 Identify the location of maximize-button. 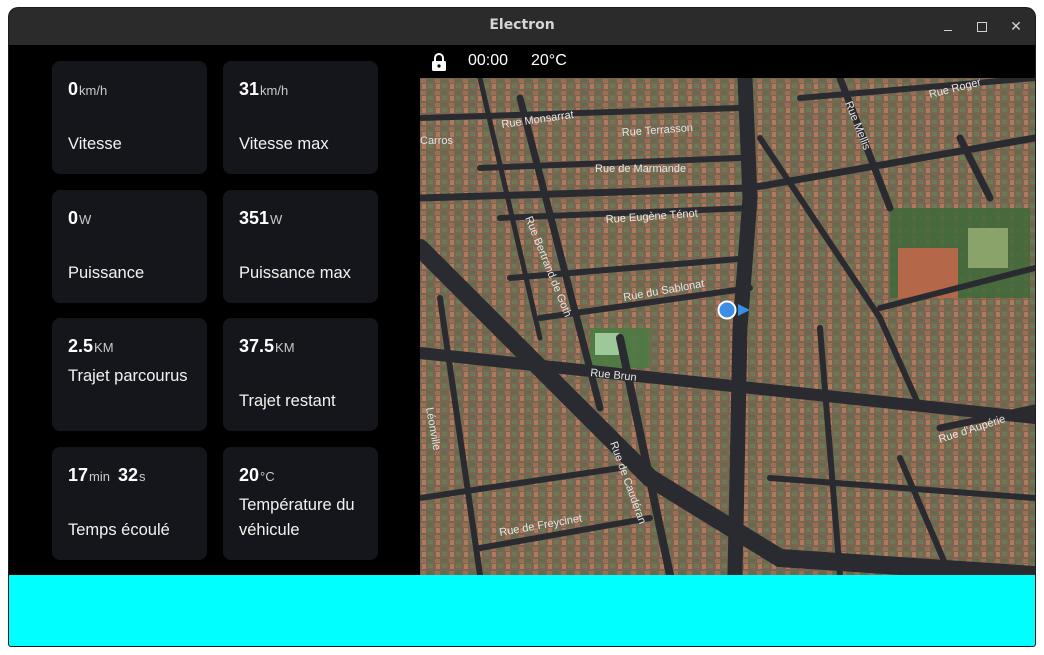
(982, 27).